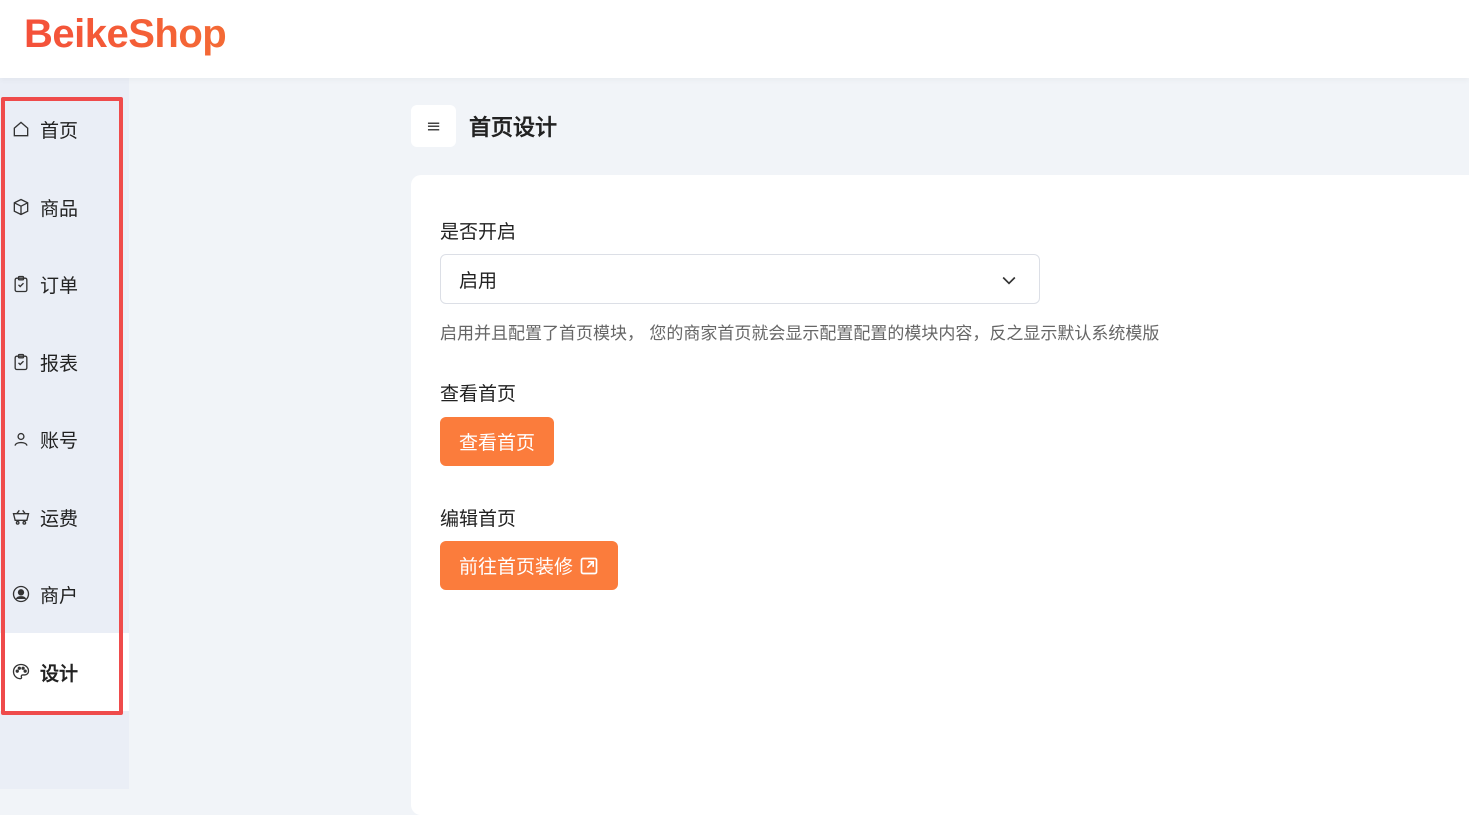  I want to click on sidebar-item-label: 设计, so click(59, 673).